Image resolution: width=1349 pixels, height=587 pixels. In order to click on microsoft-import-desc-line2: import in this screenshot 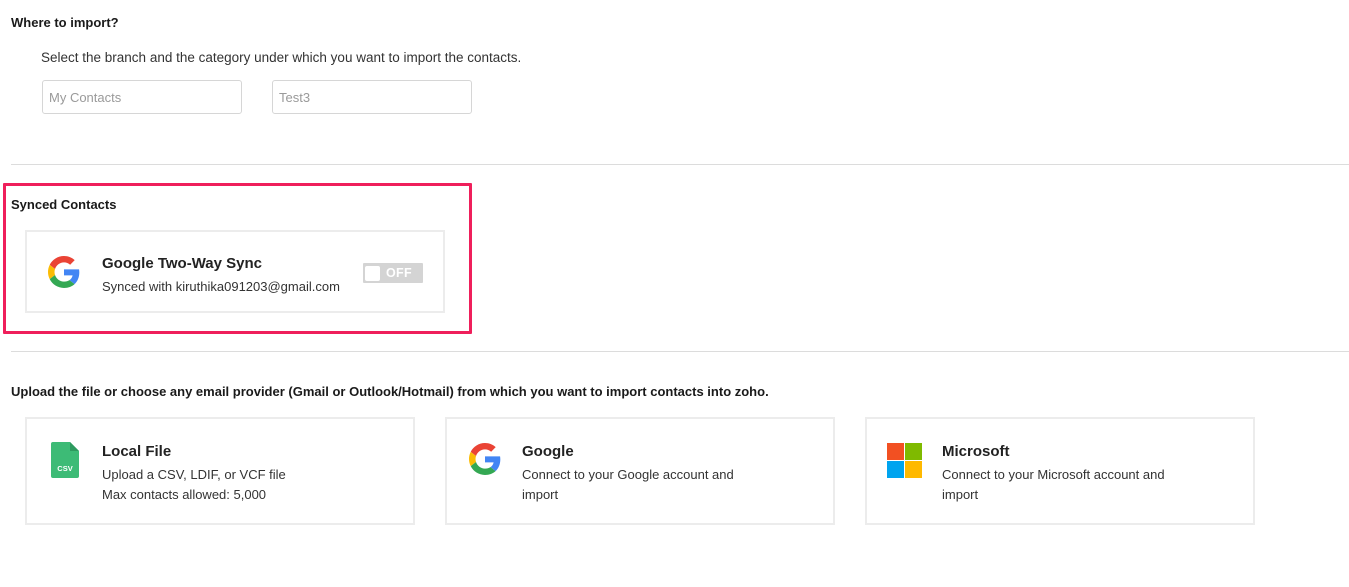, I will do `click(960, 494)`.